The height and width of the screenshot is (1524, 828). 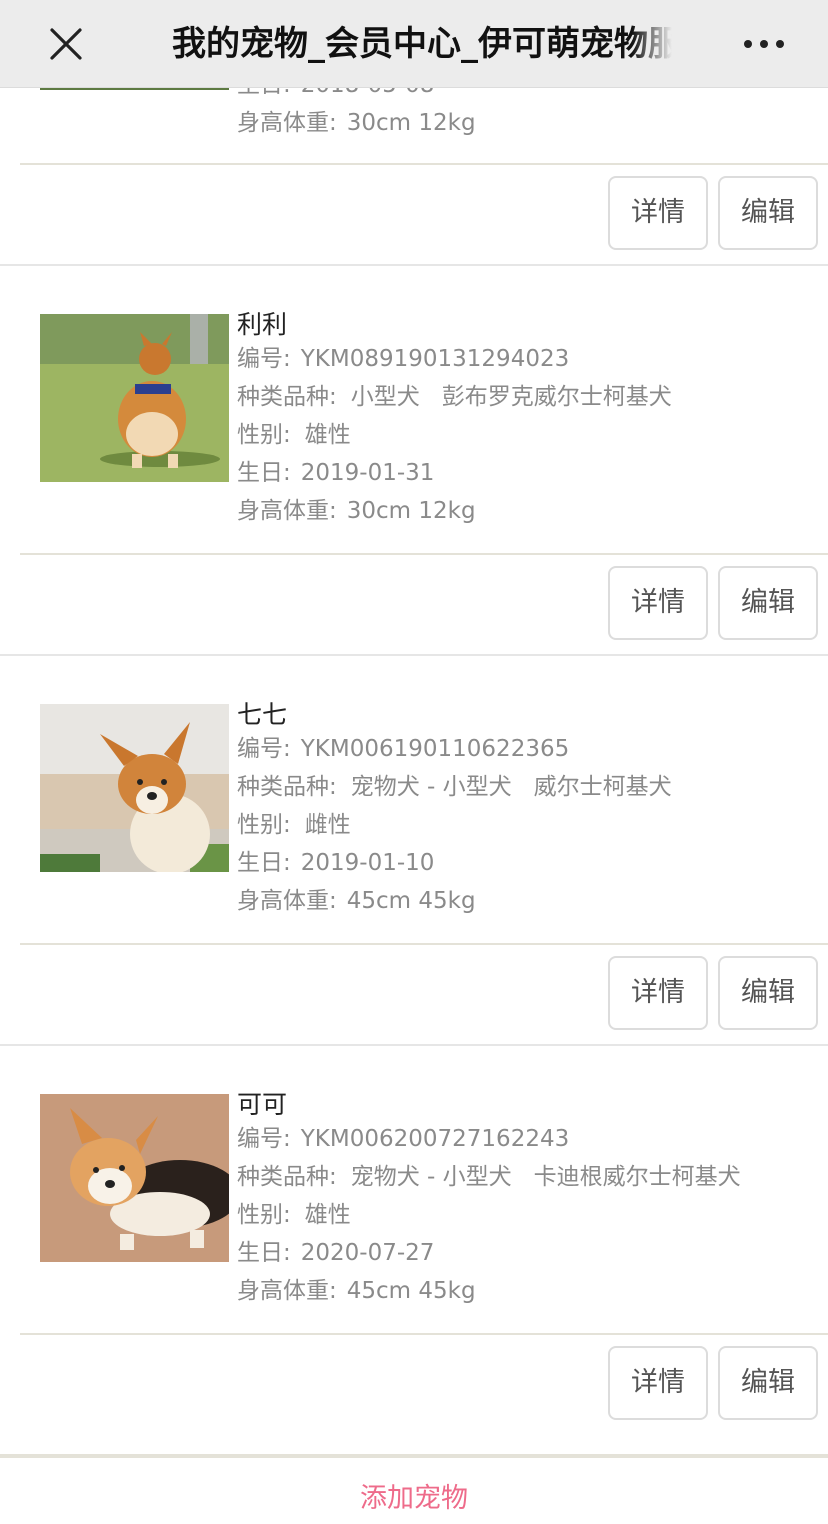 What do you see at coordinates (454, 787) in the screenshot?
I see `breed-row: 种类品种: 宠物犬 - 小型犬 威尔士柯基犬` at bounding box center [454, 787].